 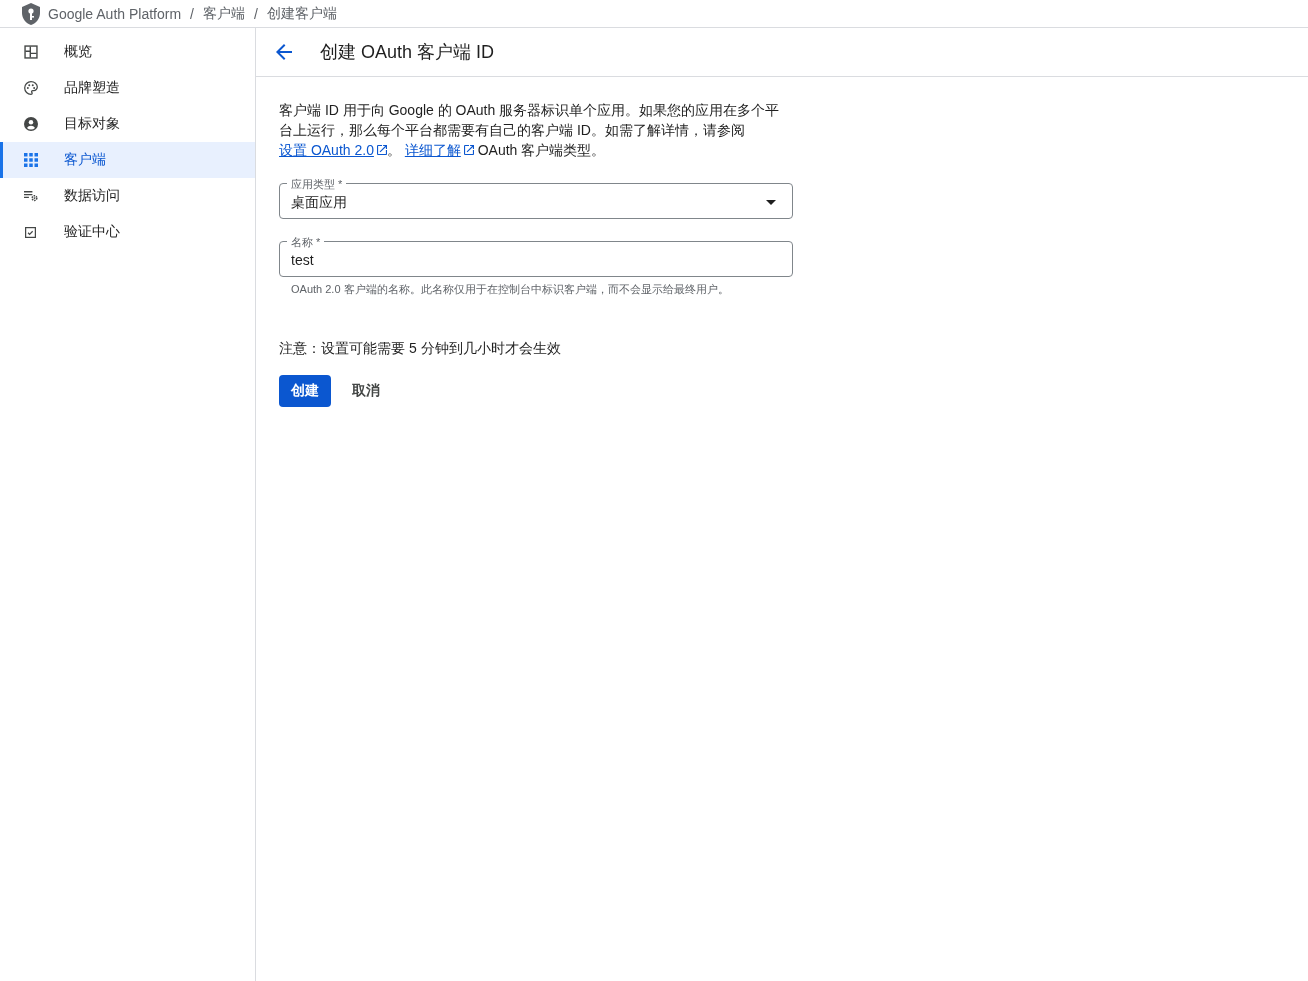 What do you see at coordinates (317, 184) in the screenshot?
I see `field-label: 应用类型 *` at bounding box center [317, 184].